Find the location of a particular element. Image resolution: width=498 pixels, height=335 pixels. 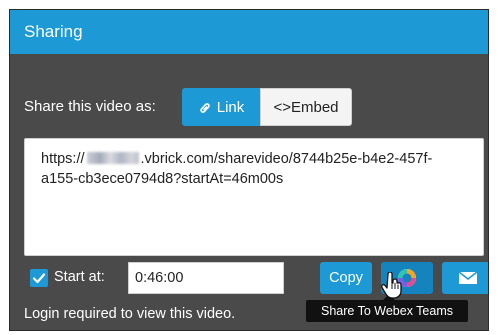

url-prefix: https:// is located at coordinates (63, 159).